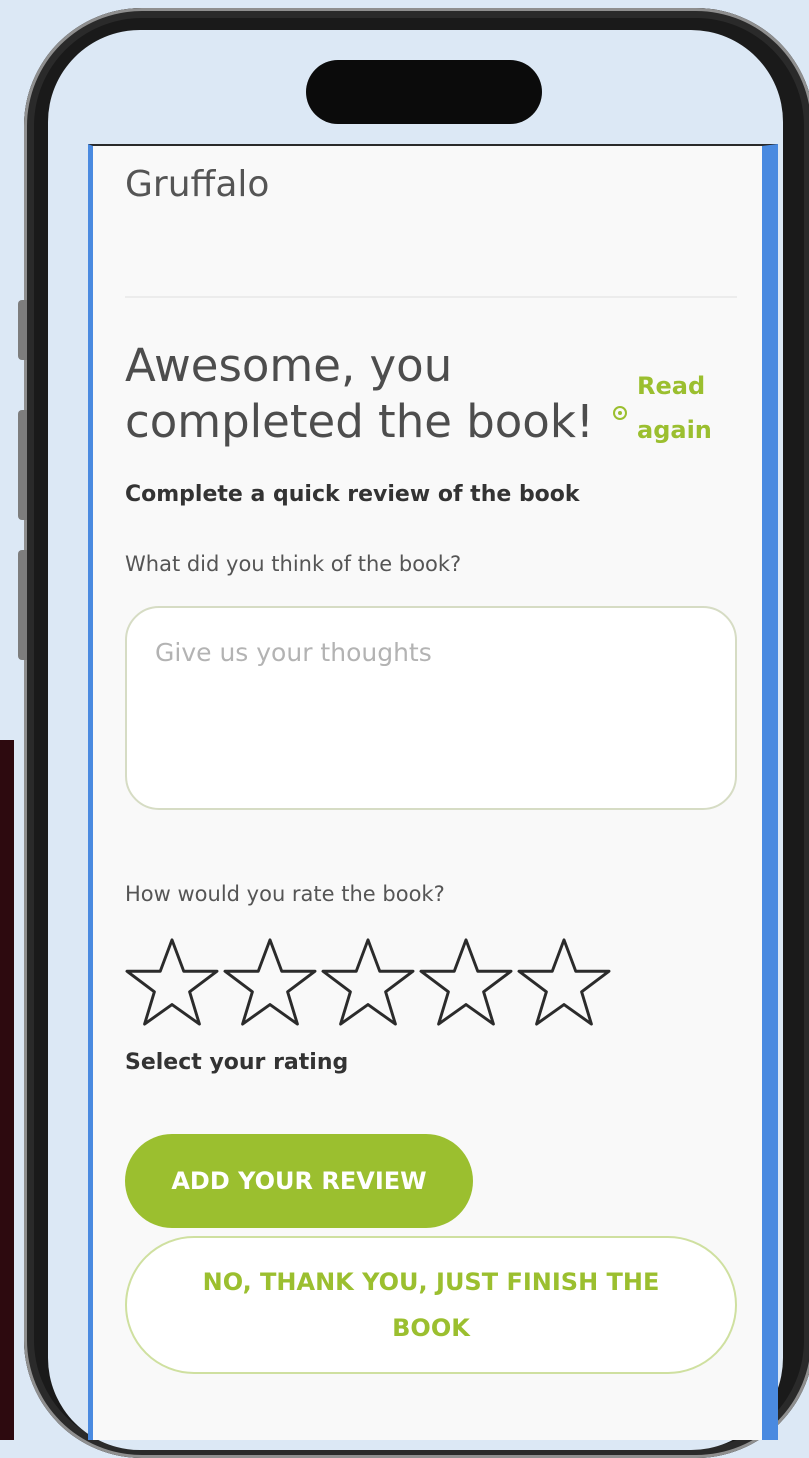 The image size is (809, 1458). I want to click on mute-switch, so click(22, 330).